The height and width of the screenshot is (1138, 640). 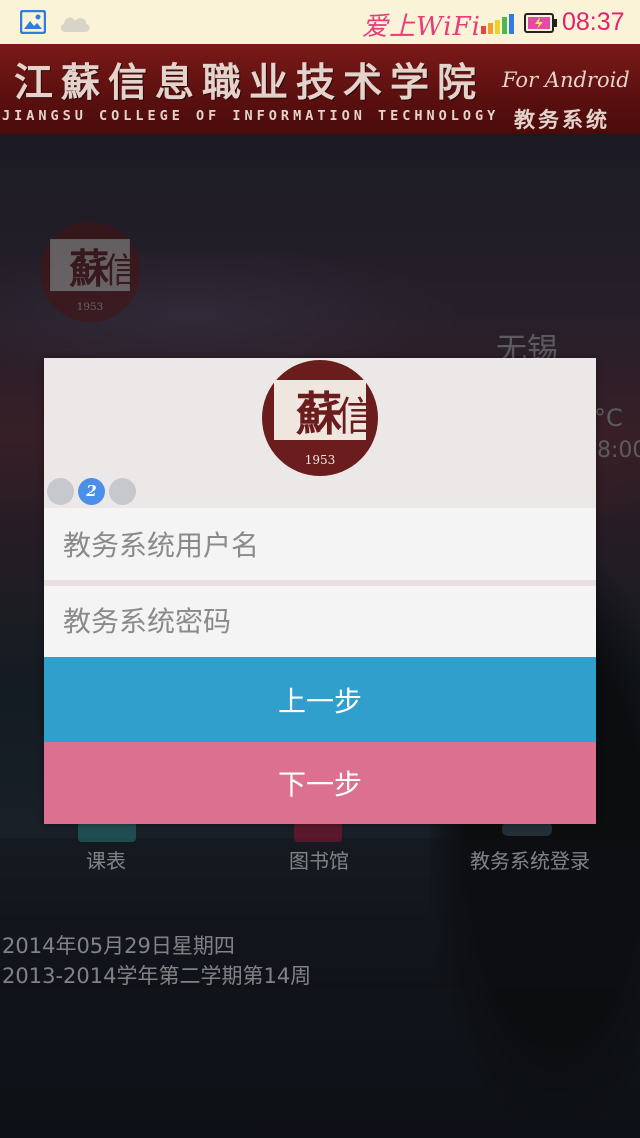 What do you see at coordinates (320, 699) in the screenshot?
I see `previous-step-button: 上一步` at bounding box center [320, 699].